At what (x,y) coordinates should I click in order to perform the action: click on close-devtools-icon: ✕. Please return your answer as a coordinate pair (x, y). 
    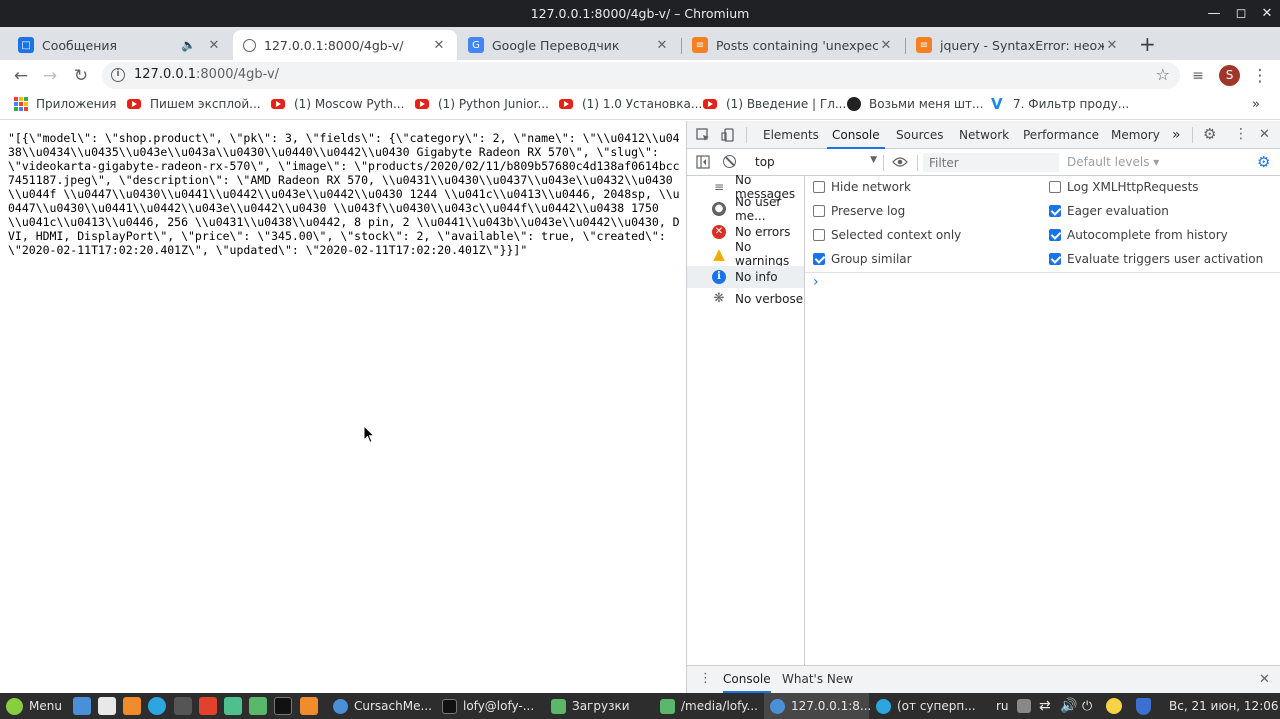
    Looking at the image, I should click on (1264, 134).